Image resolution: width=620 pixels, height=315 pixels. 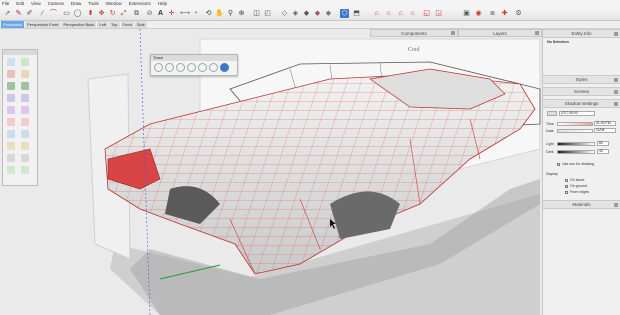 What do you see at coordinates (11, 146) in the screenshot?
I see `tape-measure-icon` at bounding box center [11, 146].